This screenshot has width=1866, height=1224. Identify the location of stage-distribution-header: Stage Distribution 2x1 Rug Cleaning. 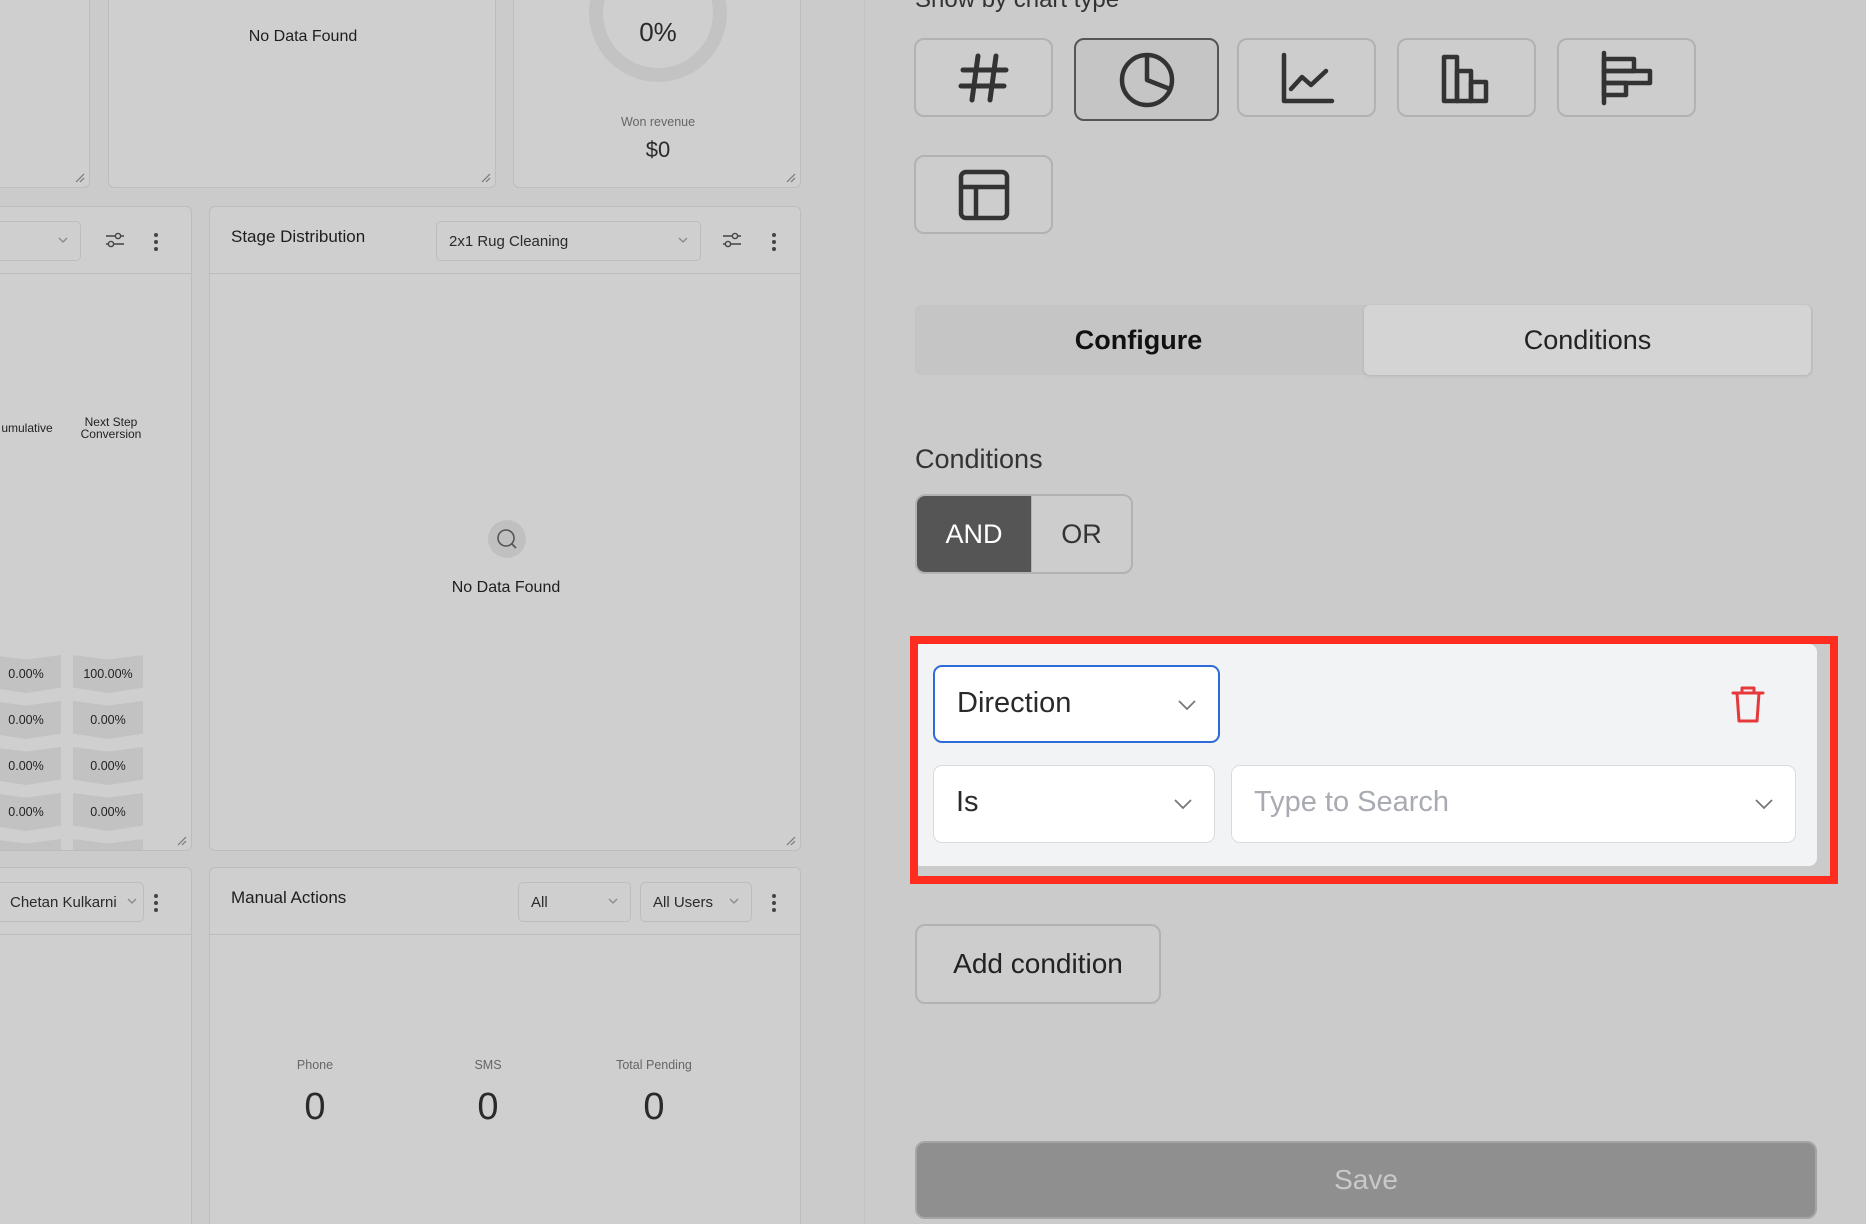
(505, 240).